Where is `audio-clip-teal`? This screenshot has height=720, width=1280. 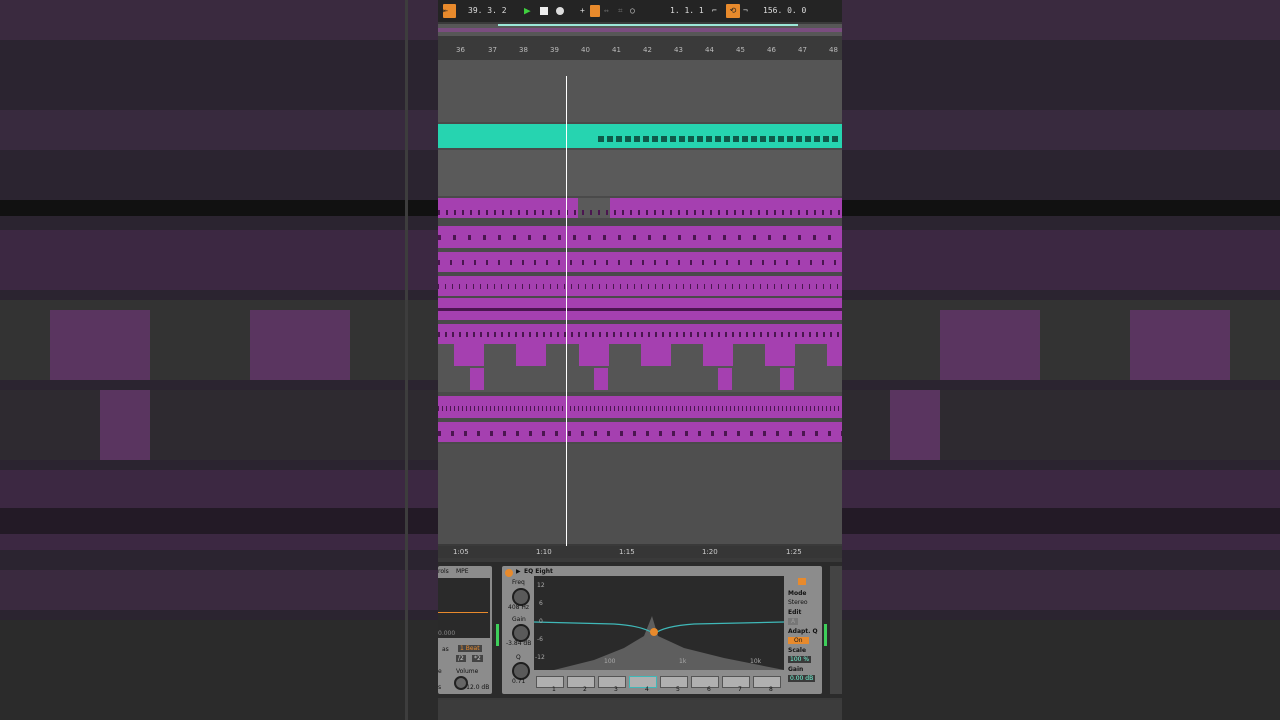 audio-clip-teal is located at coordinates (640, 136).